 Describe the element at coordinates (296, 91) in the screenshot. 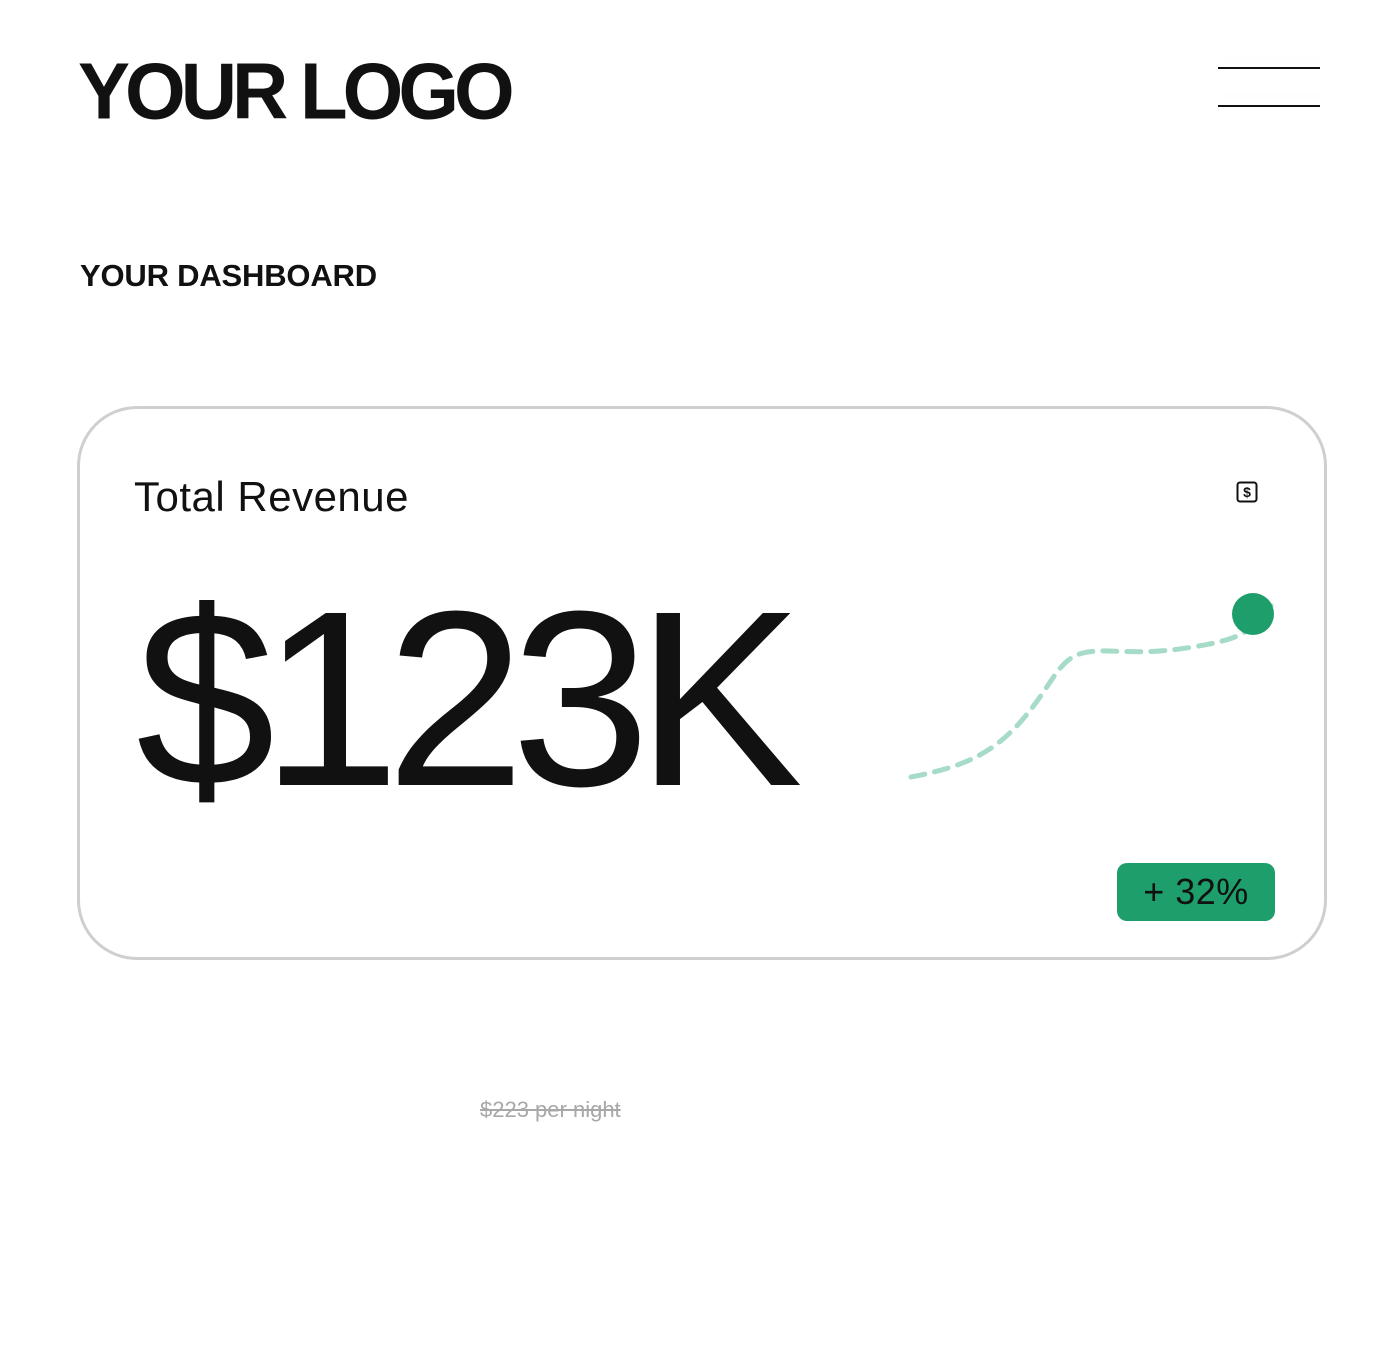

I see `logo: YOUR LOGO` at that location.